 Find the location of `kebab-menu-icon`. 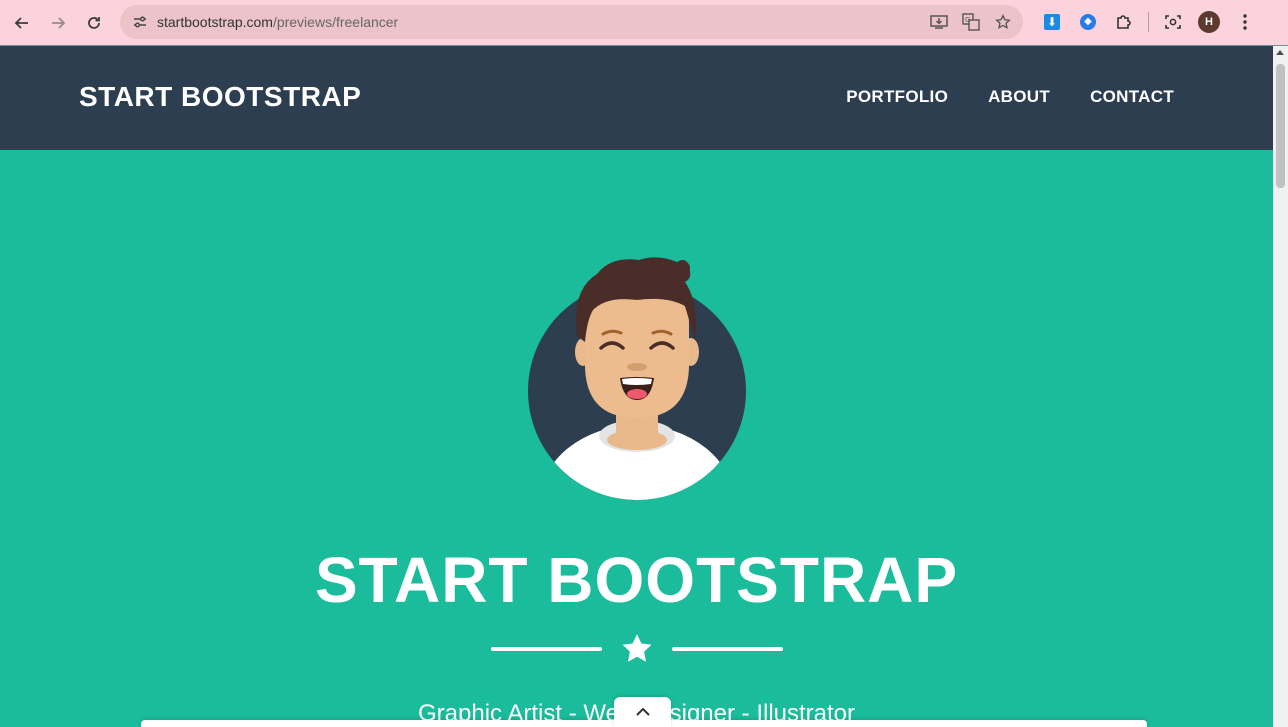

kebab-menu-icon is located at coordinates (1245, 22).